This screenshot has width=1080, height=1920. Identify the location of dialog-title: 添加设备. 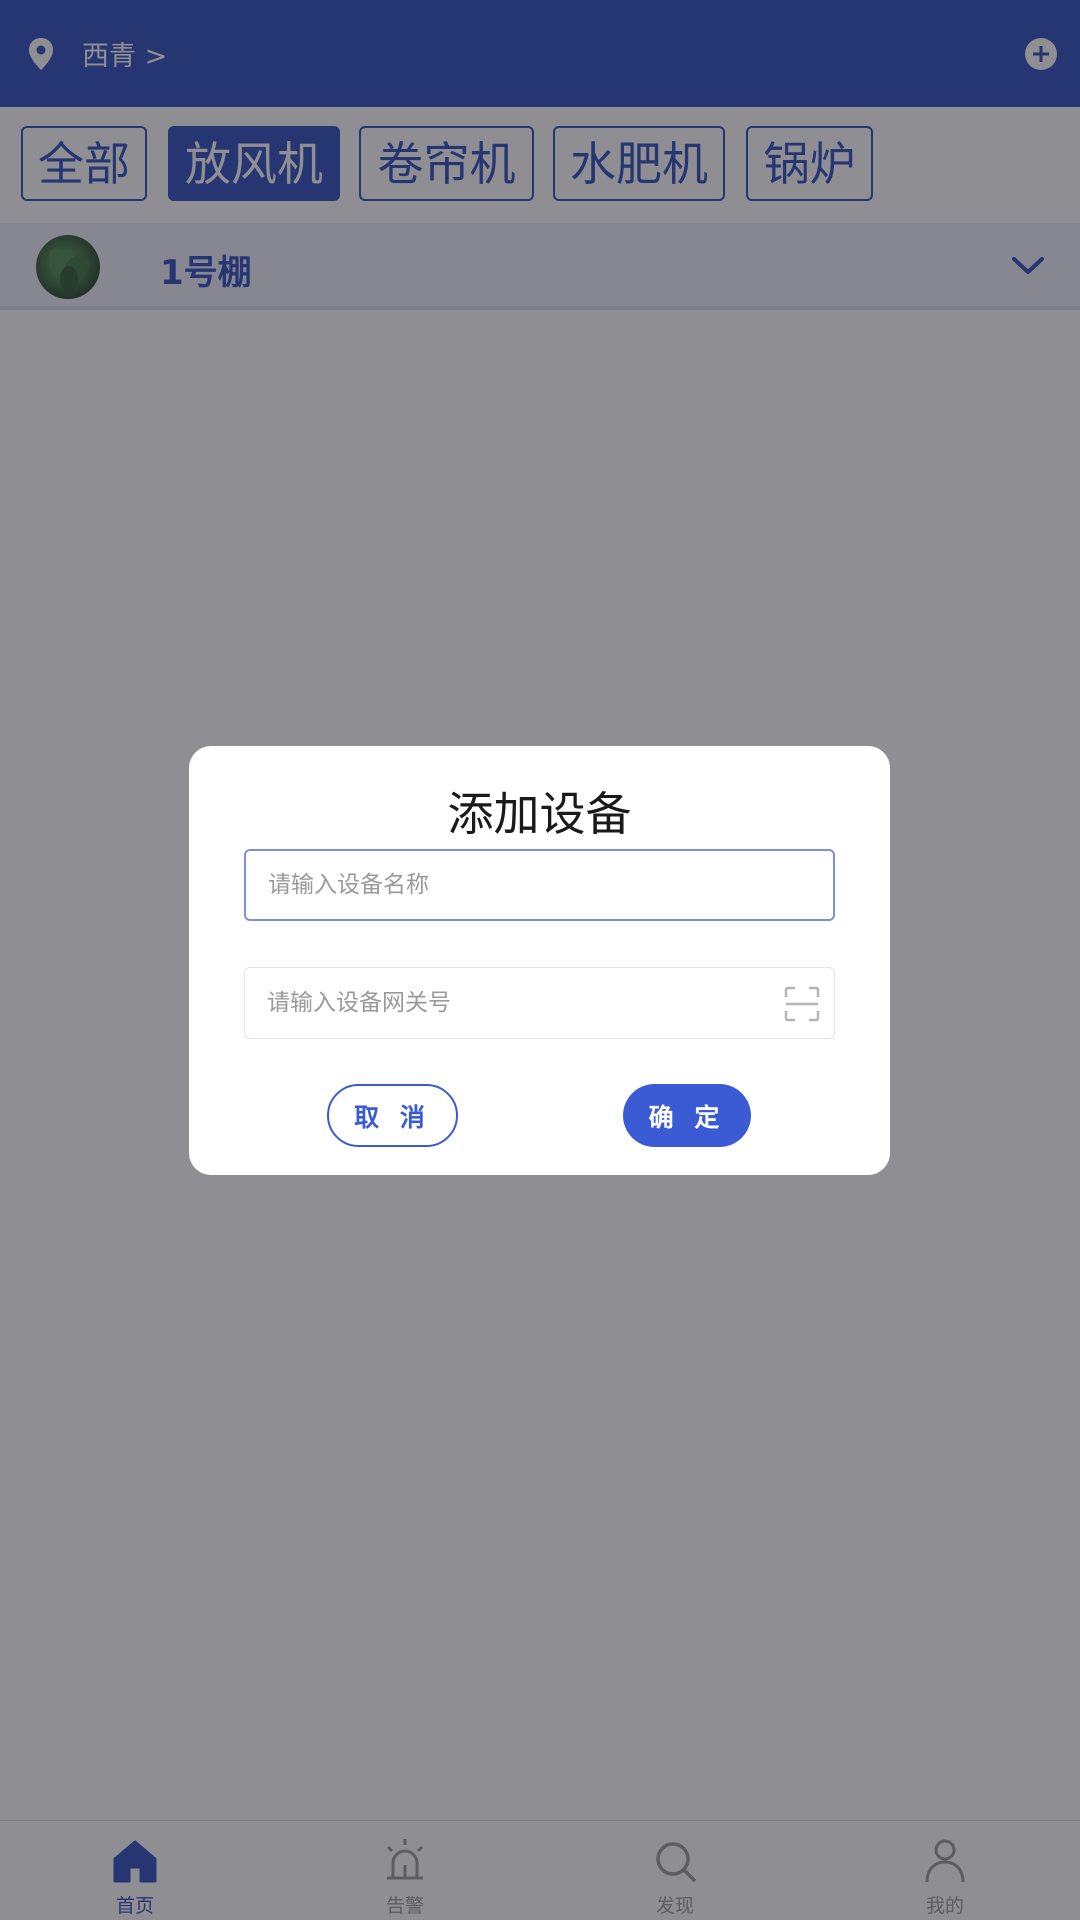
(539, 814).